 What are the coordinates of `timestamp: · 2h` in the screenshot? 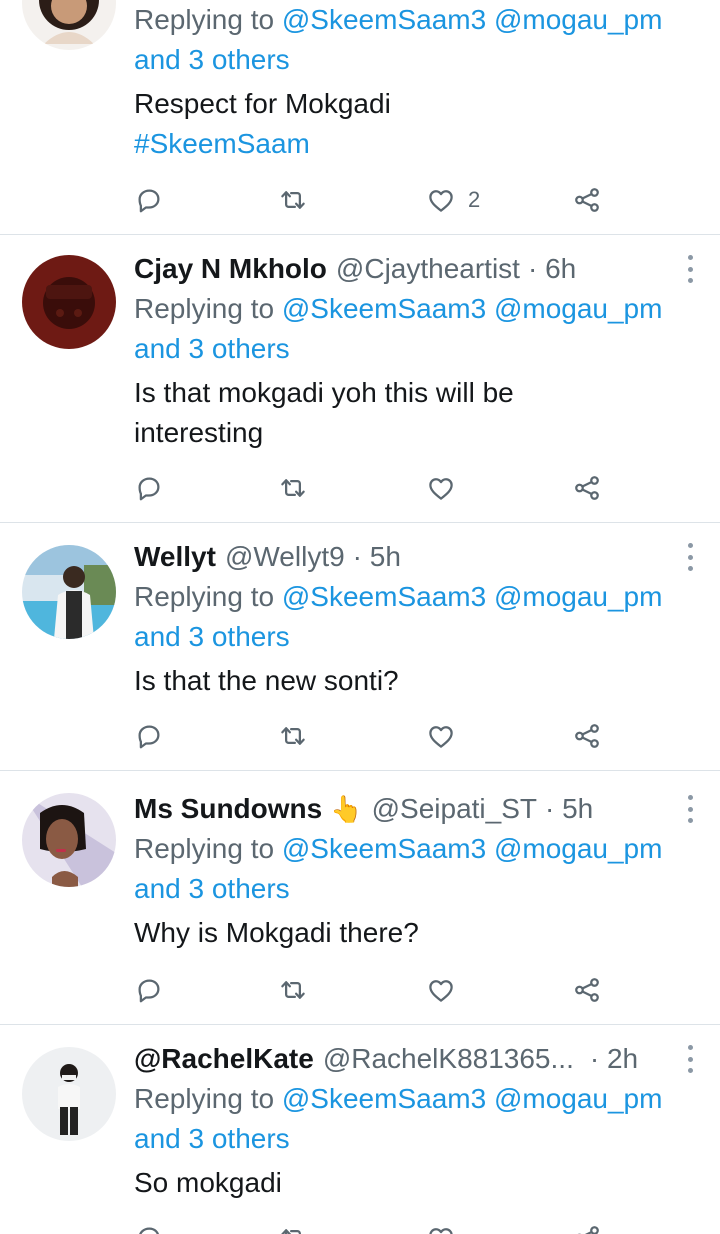 It's located at (614, 1059).